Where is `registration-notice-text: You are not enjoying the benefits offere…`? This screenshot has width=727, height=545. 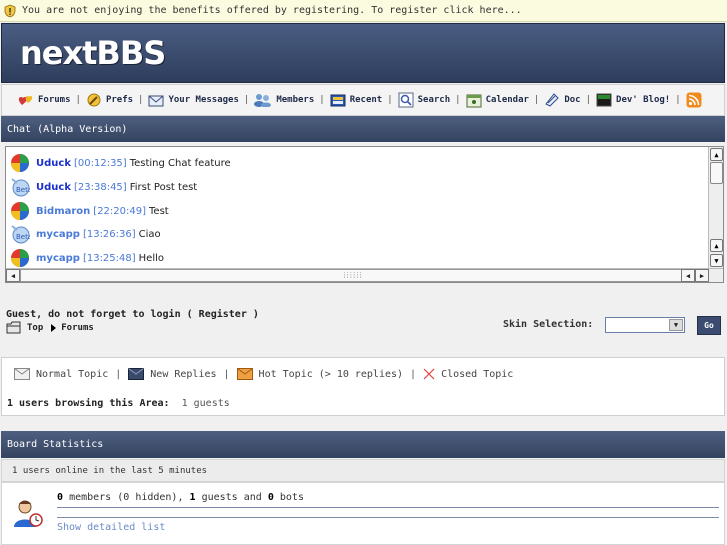 registration-notice-text: You are not enjoying the benefits offere… is located at coordinates (272, 10).